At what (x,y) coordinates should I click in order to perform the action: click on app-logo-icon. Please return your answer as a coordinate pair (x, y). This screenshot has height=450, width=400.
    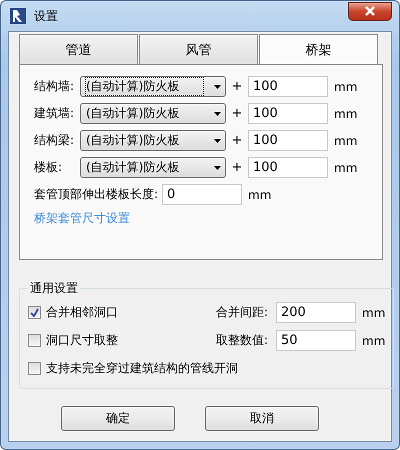
    Looking at the image, I should click on (18, 16).